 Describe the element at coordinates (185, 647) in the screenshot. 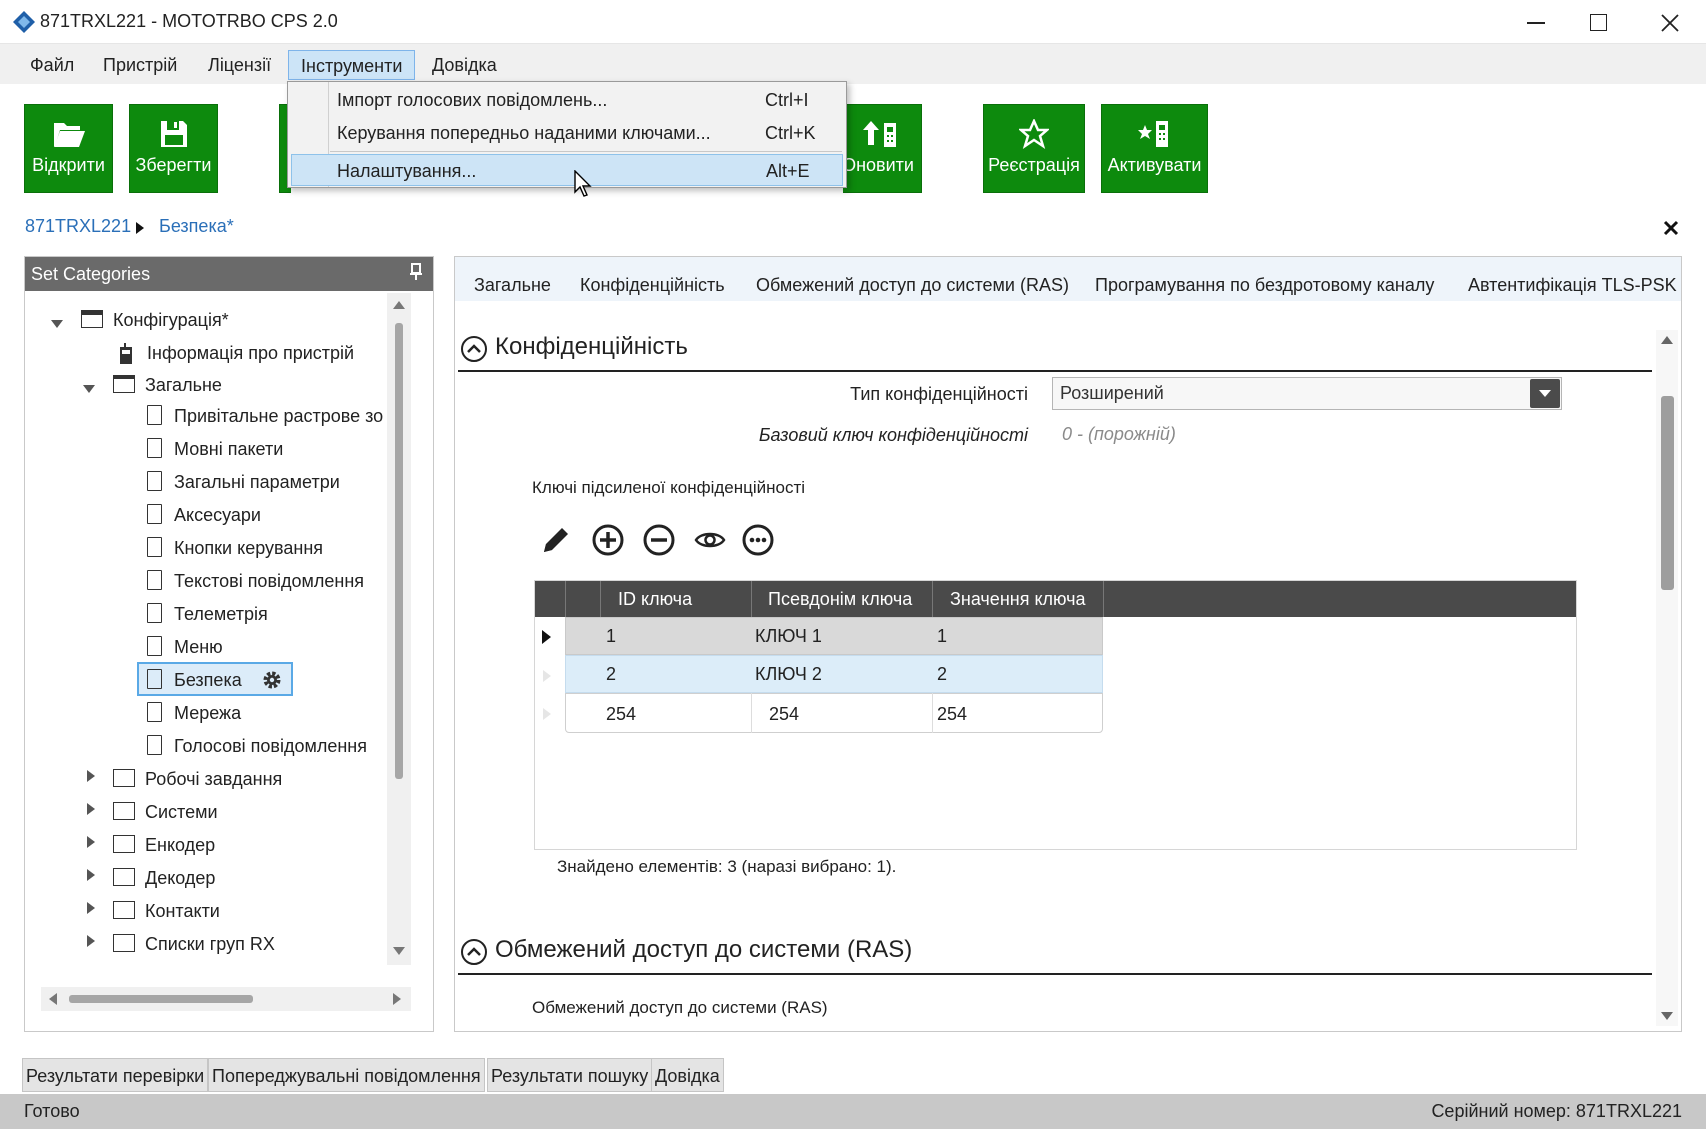

I see `tree-item-menu: Меню` at that location.